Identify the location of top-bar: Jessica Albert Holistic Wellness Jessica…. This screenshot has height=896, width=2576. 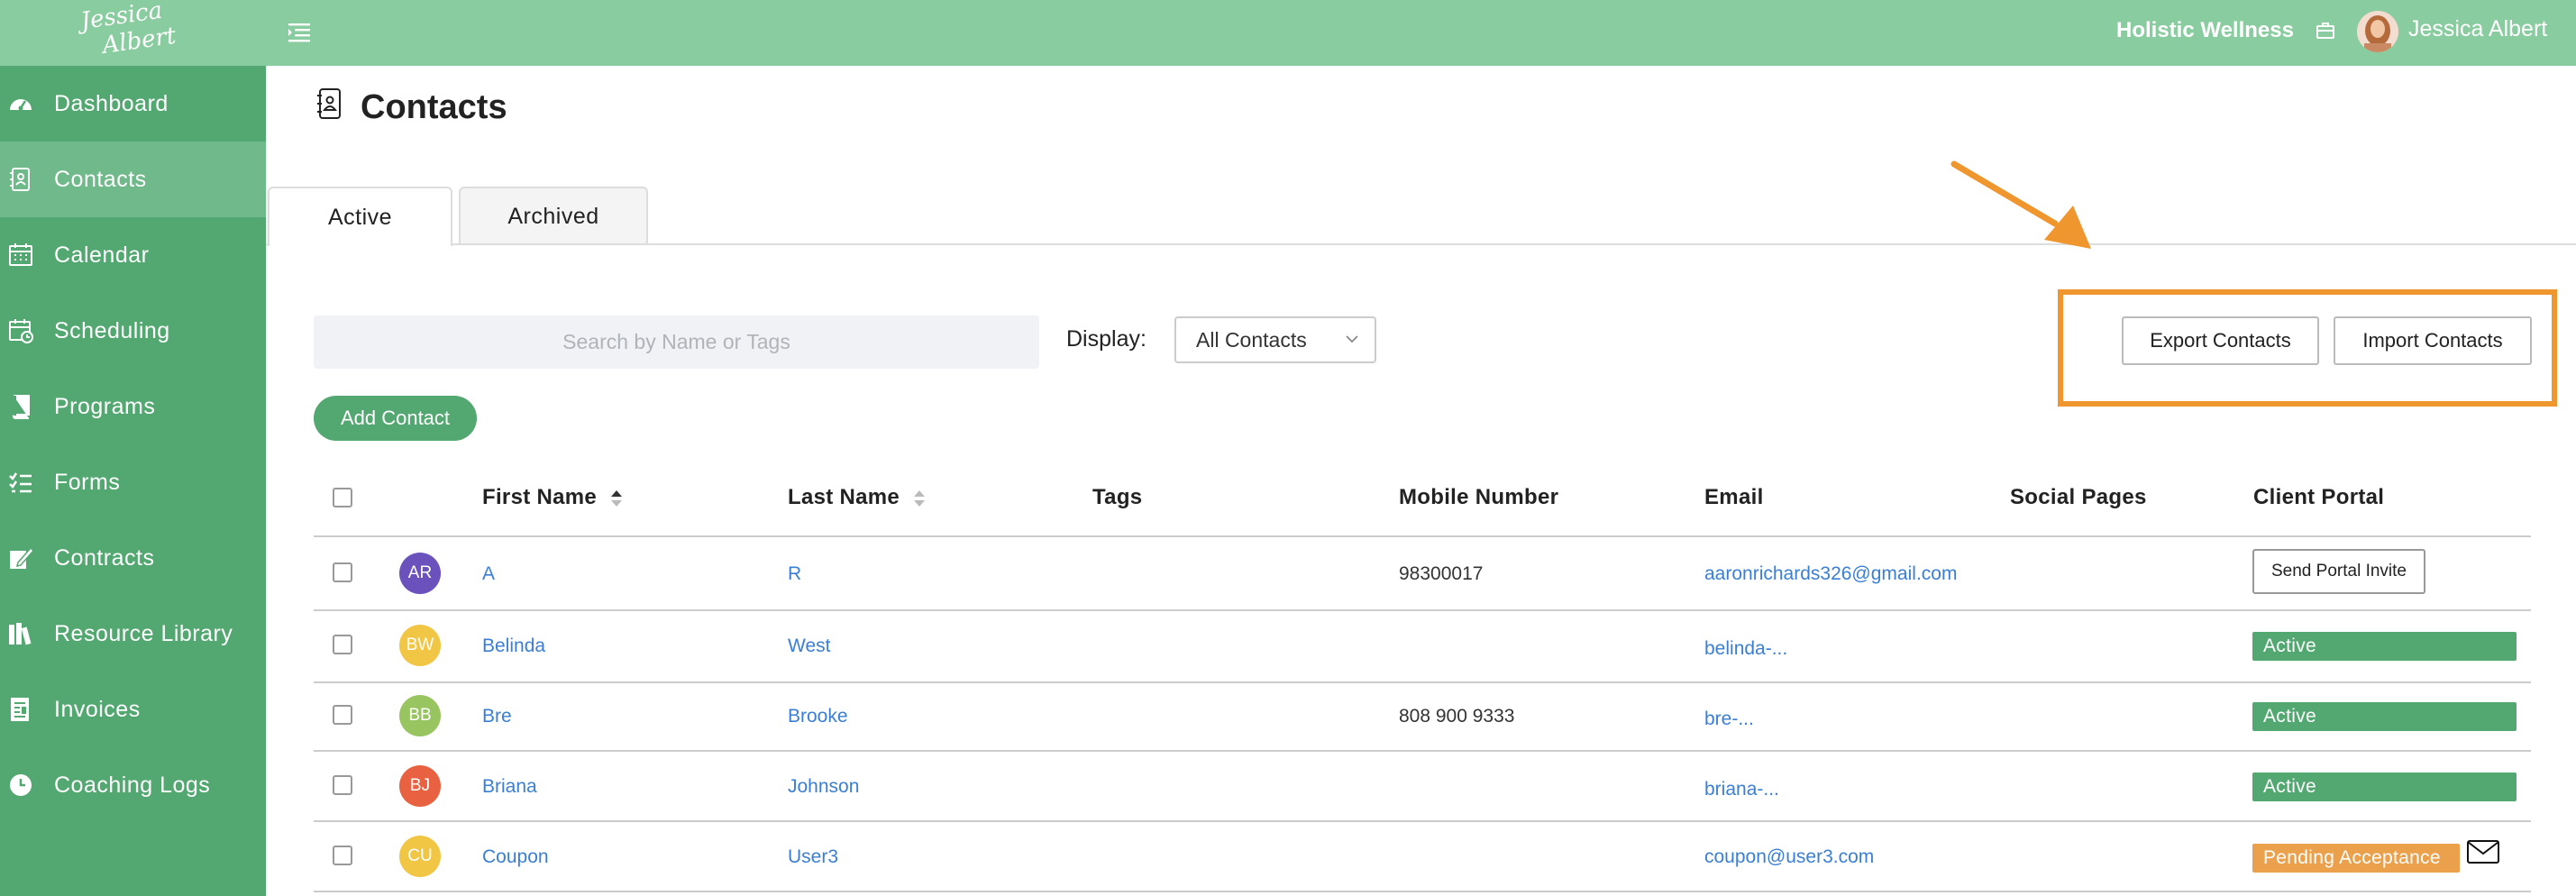
(1288, 33).